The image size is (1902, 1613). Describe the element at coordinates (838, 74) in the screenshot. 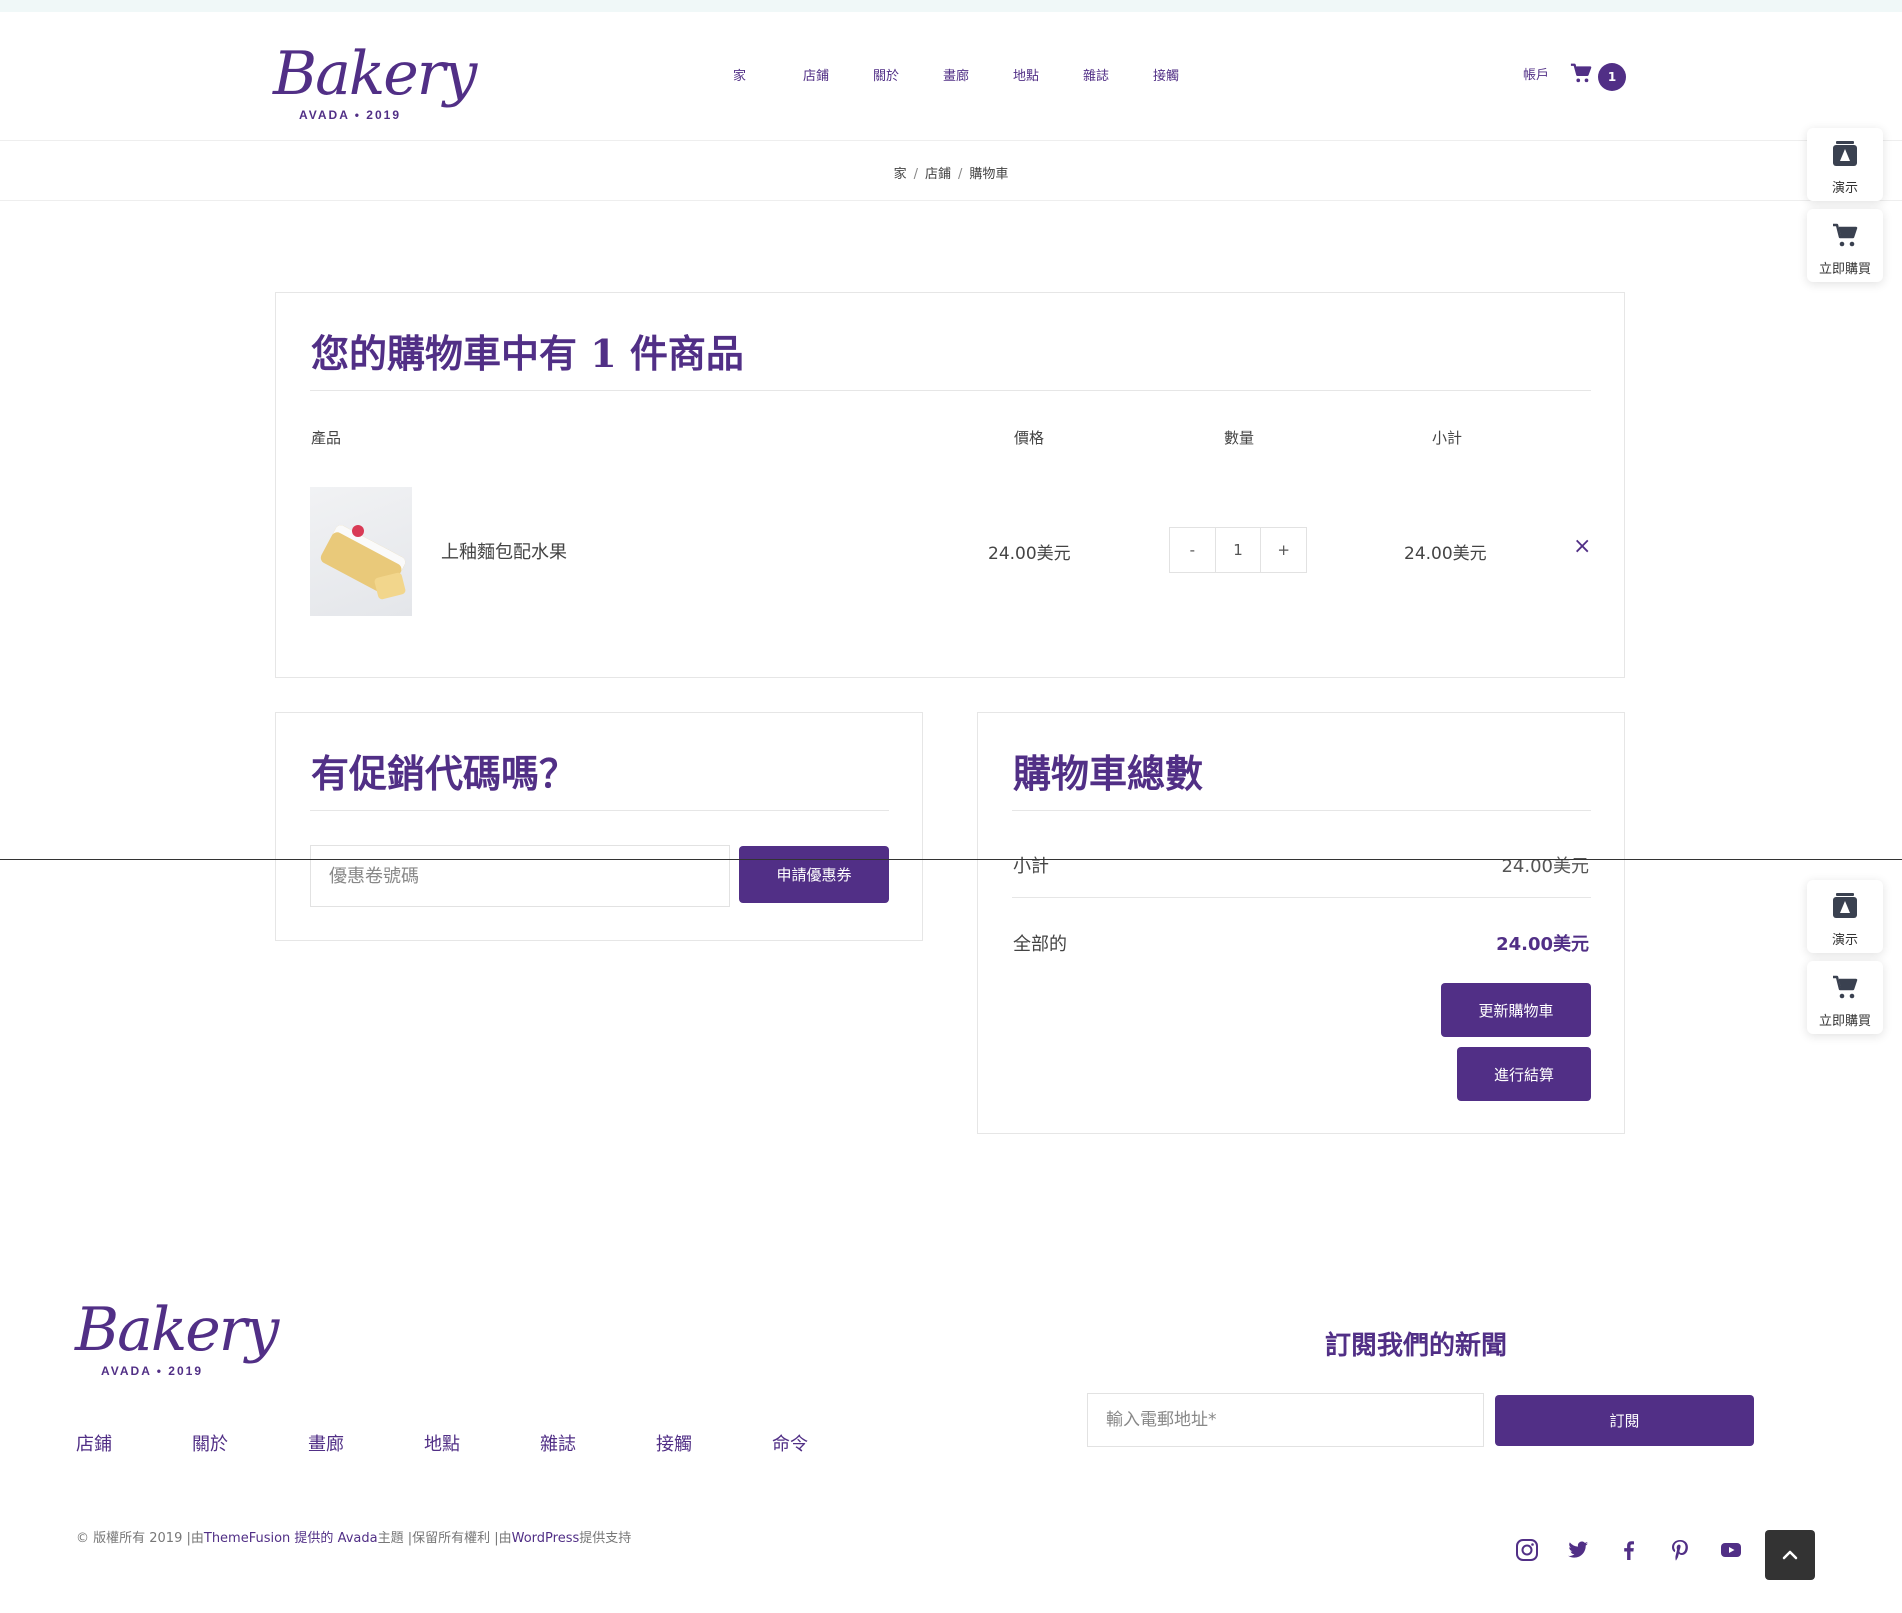

I see `nav-shop: 店鋪` at that location.